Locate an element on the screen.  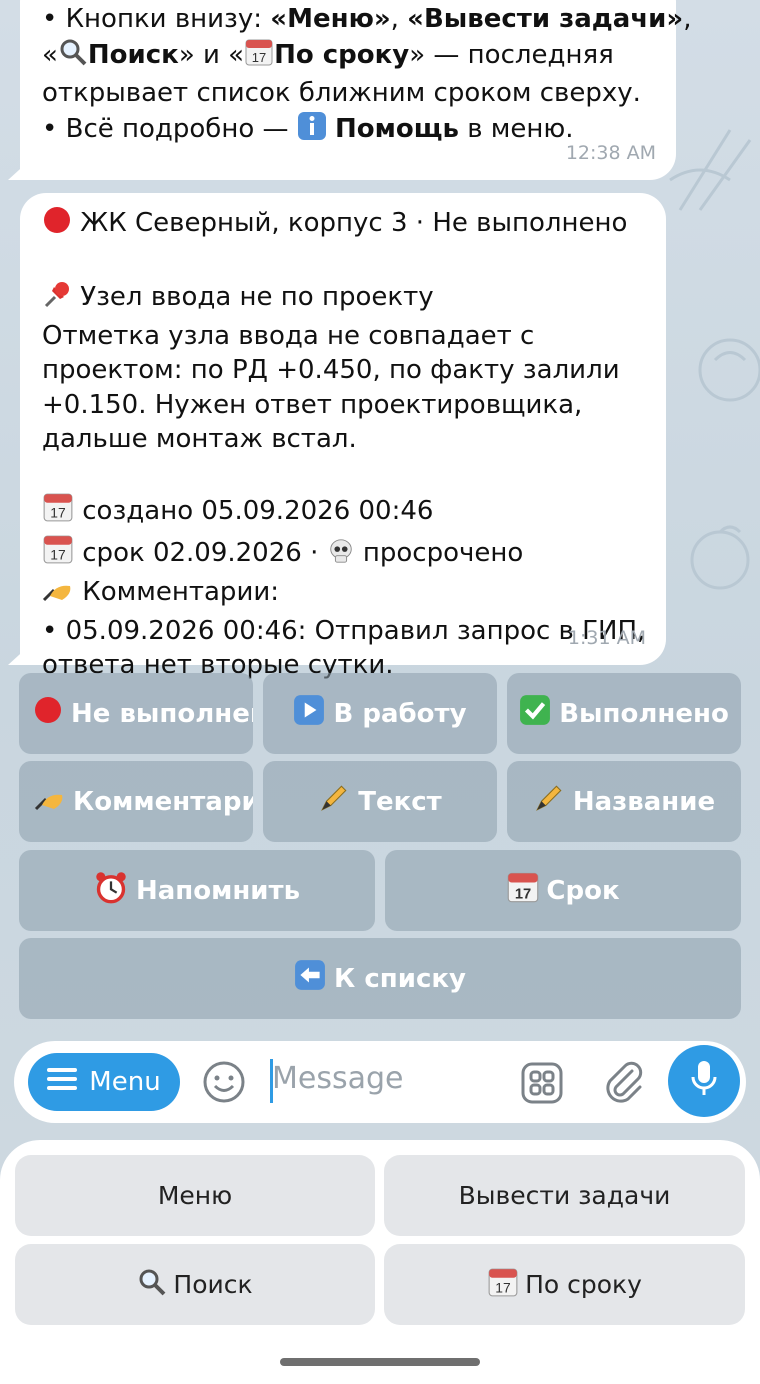
deadline-button: 17 Срок is located at coordinates (563, 890).